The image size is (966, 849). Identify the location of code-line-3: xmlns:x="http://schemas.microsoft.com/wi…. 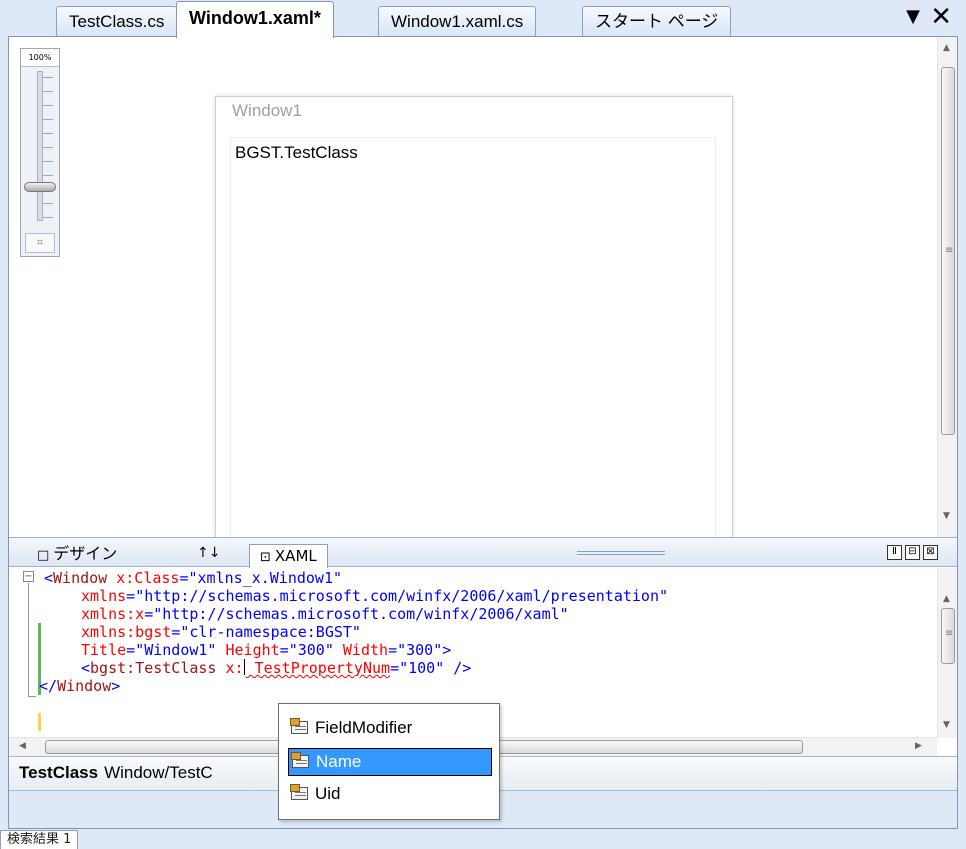
(325, 614).